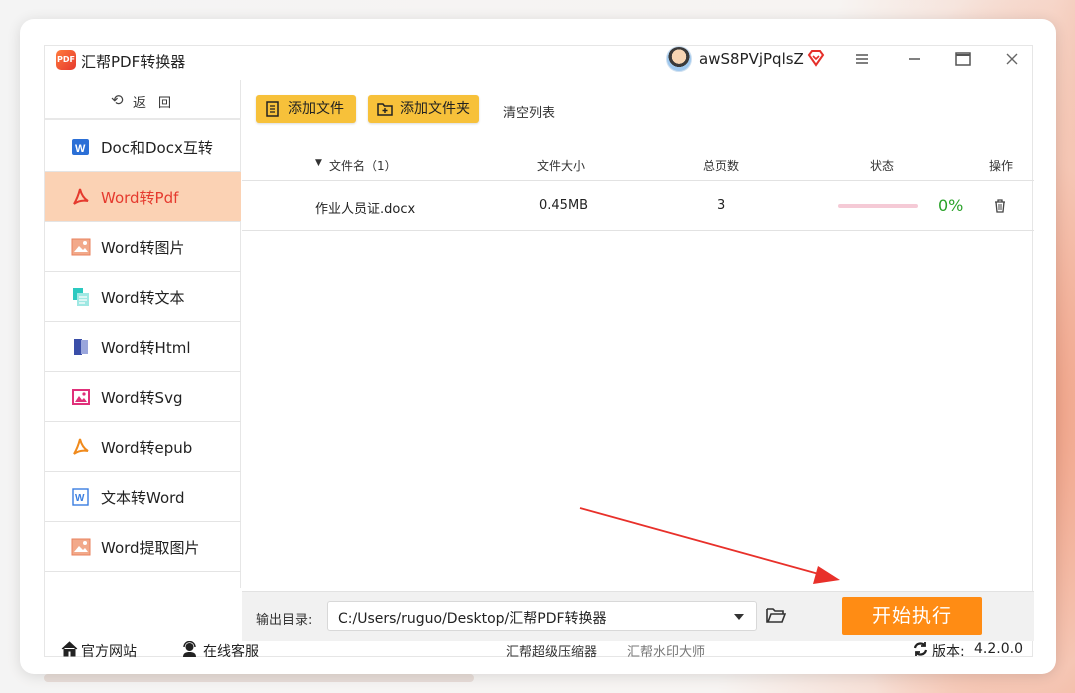 The height and width of the screenshot is (693, 1075). Describe the element at coordinates (529, 111) in the screenshot. I see `clear-list-button: 清空列表` at that location.